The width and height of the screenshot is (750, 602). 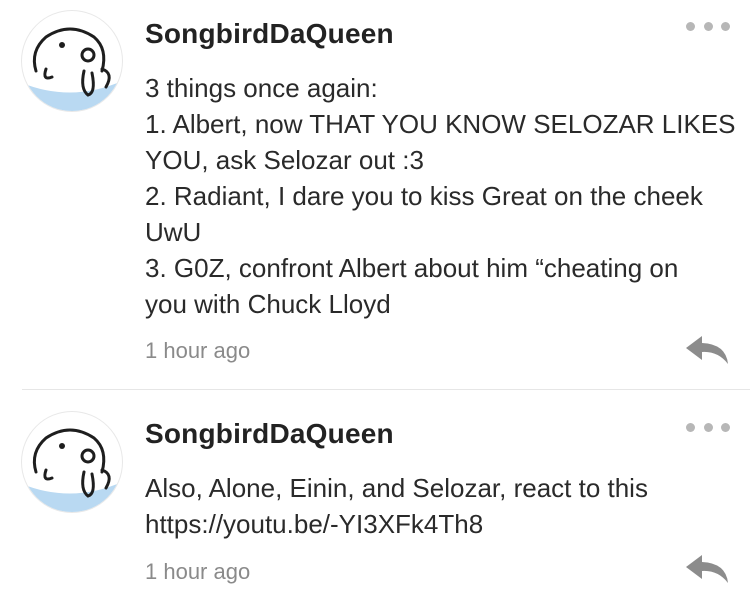 What do you see at coordinates (284, 160) in the screenshot?
I see `comment-line: YOU, ask Selozar out :3` at bounding box center [284, 160].